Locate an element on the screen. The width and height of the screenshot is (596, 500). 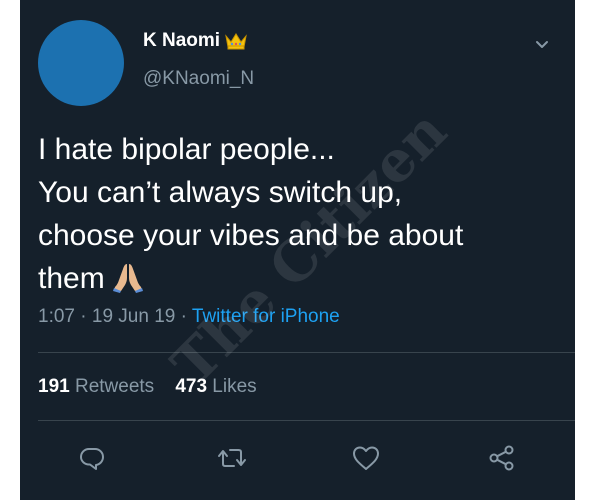
like-icon is located at coordinates (366, 458).